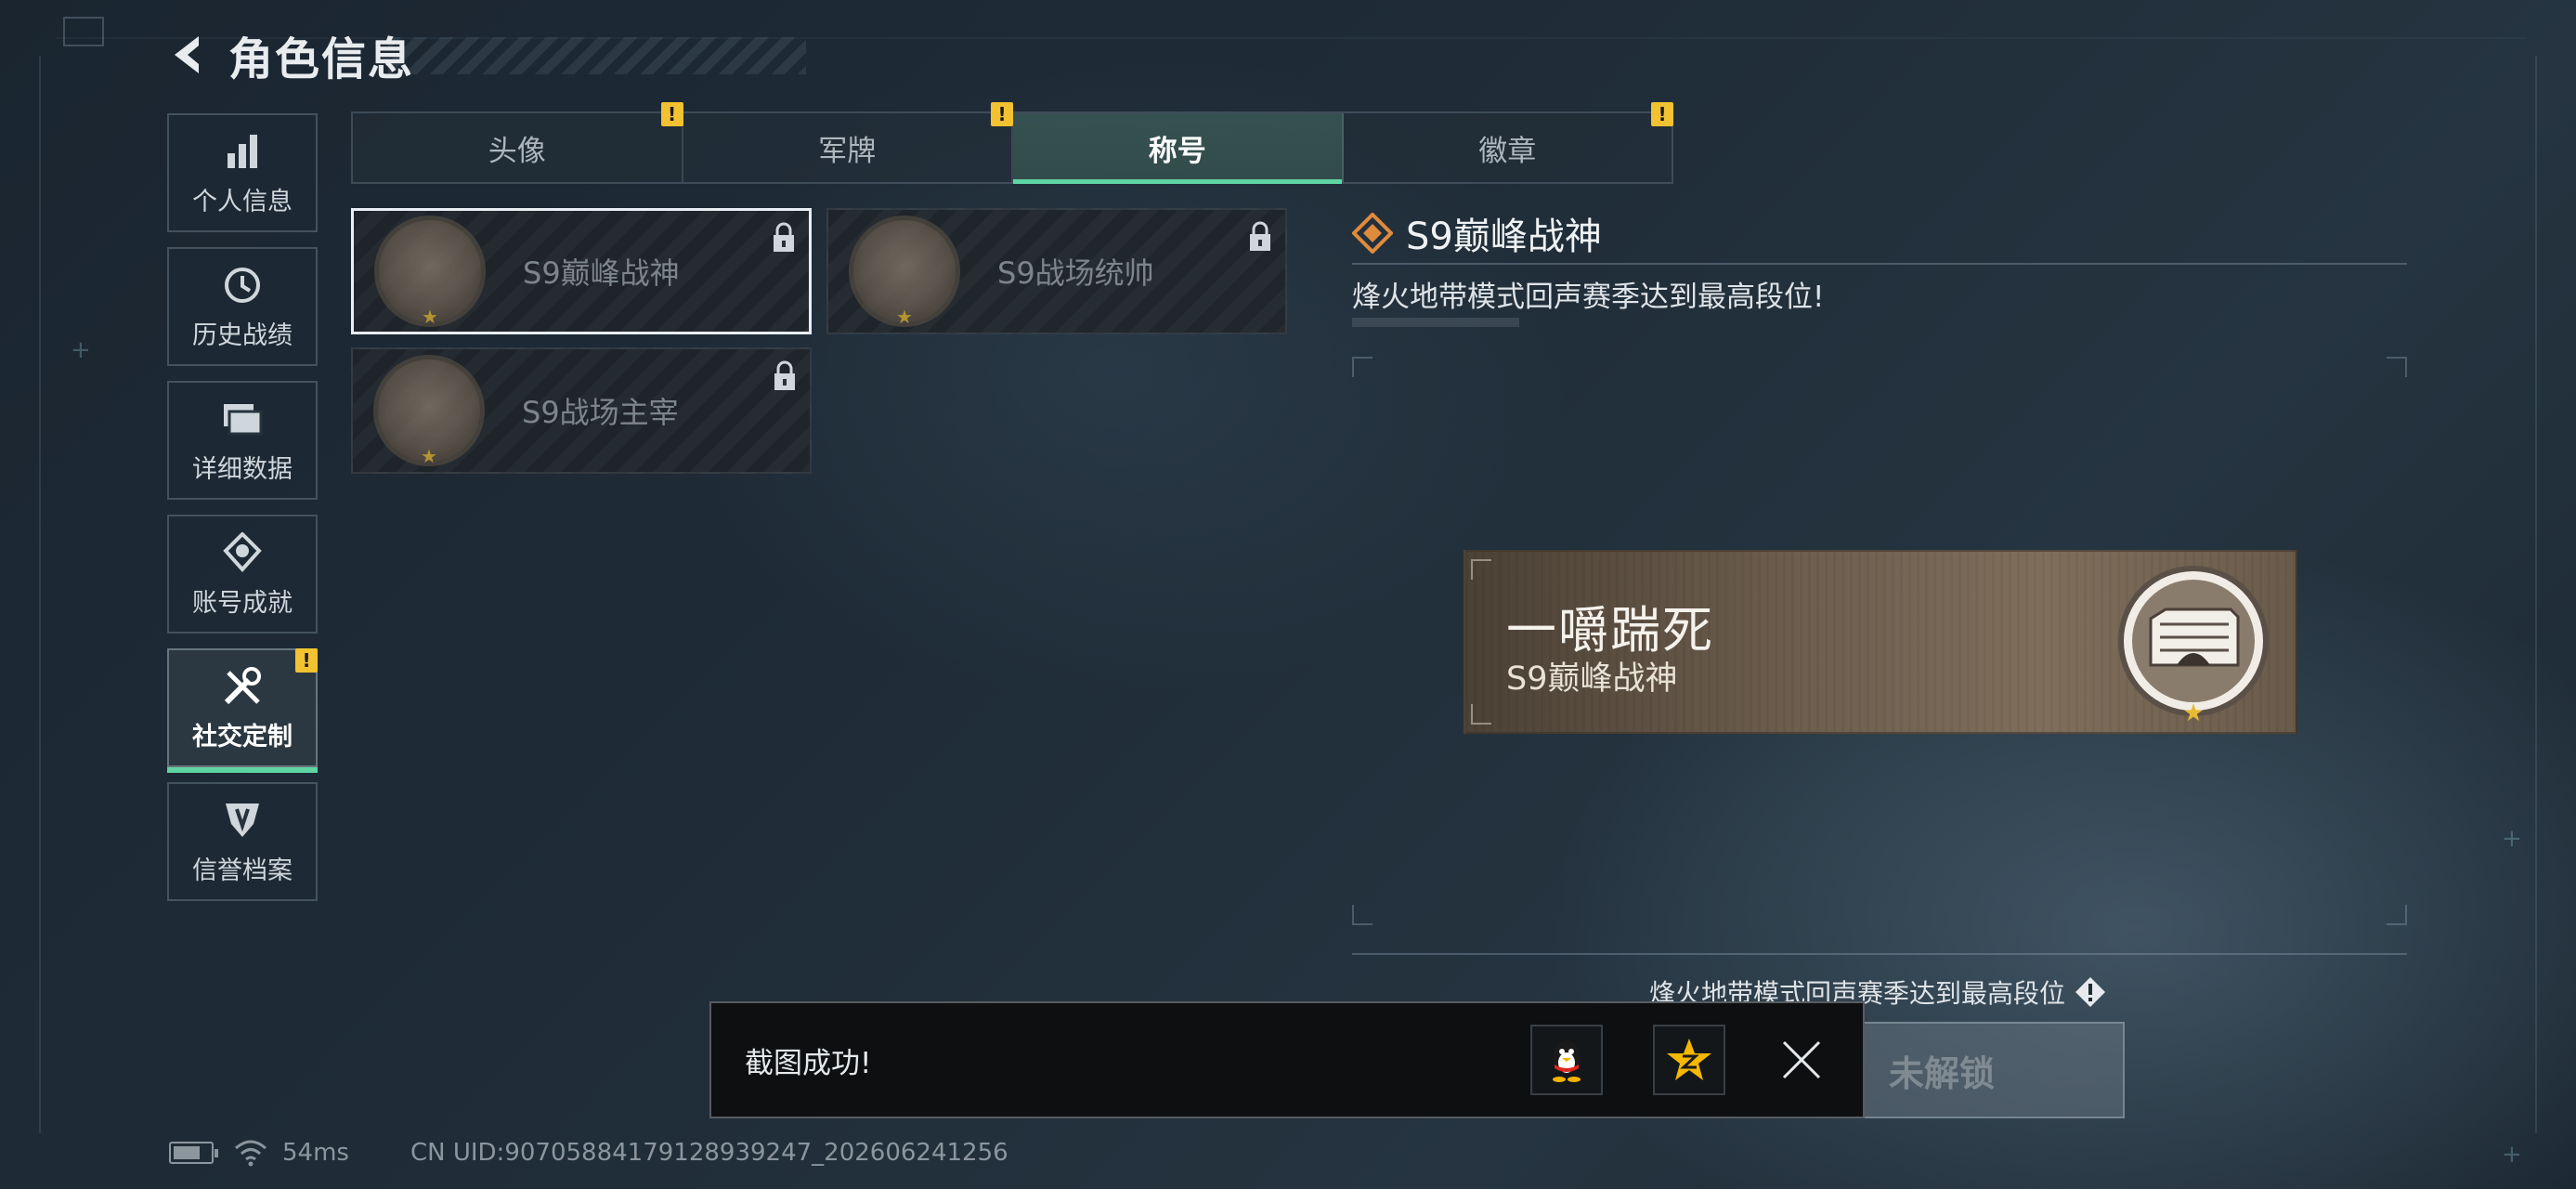 This screenshot has height=1189, width=2576. I want to click on title-card-name: S9战场主宰, so click(600, 412).